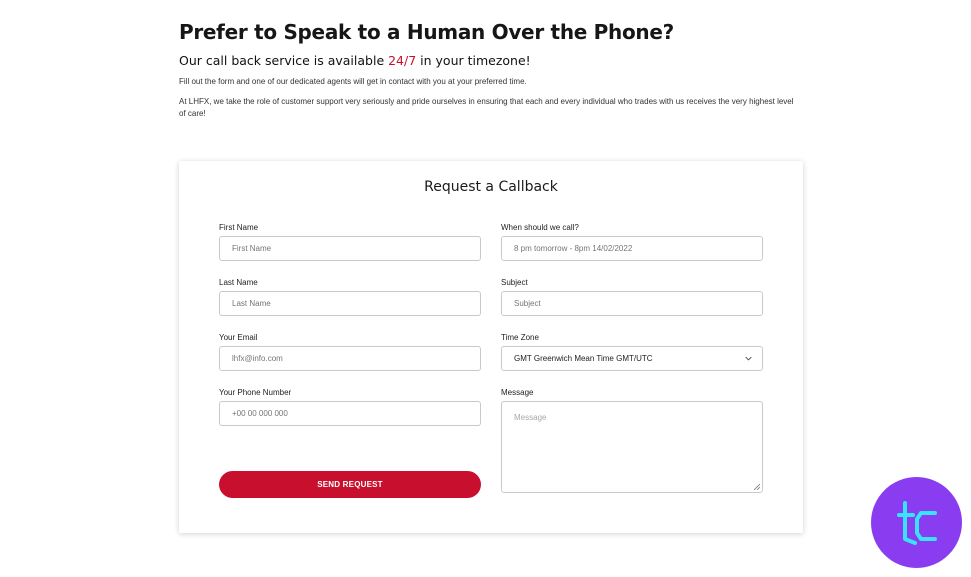 The height and width of the screenshot is (577, 971). Describe the element at coordinates (517, 392) in the screenshot. I see `message-label: Message` at that location.